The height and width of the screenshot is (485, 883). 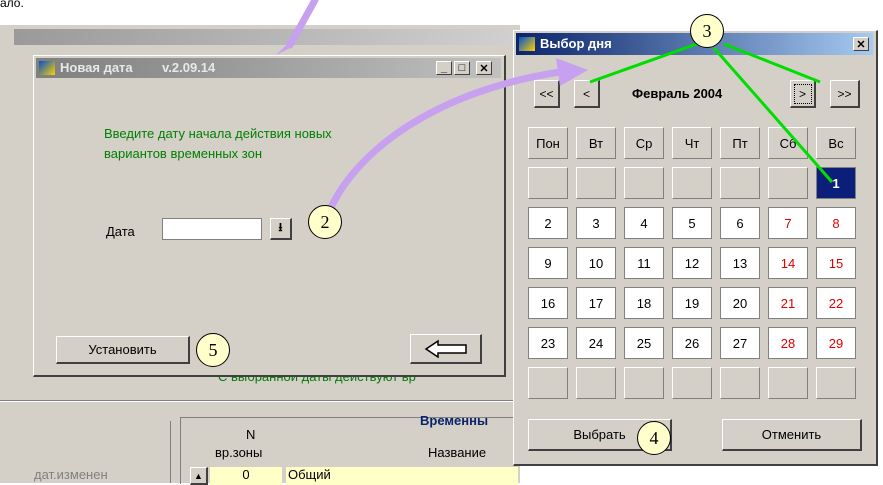 I want to click on callout-5: 5, so click(x=213, y=350).